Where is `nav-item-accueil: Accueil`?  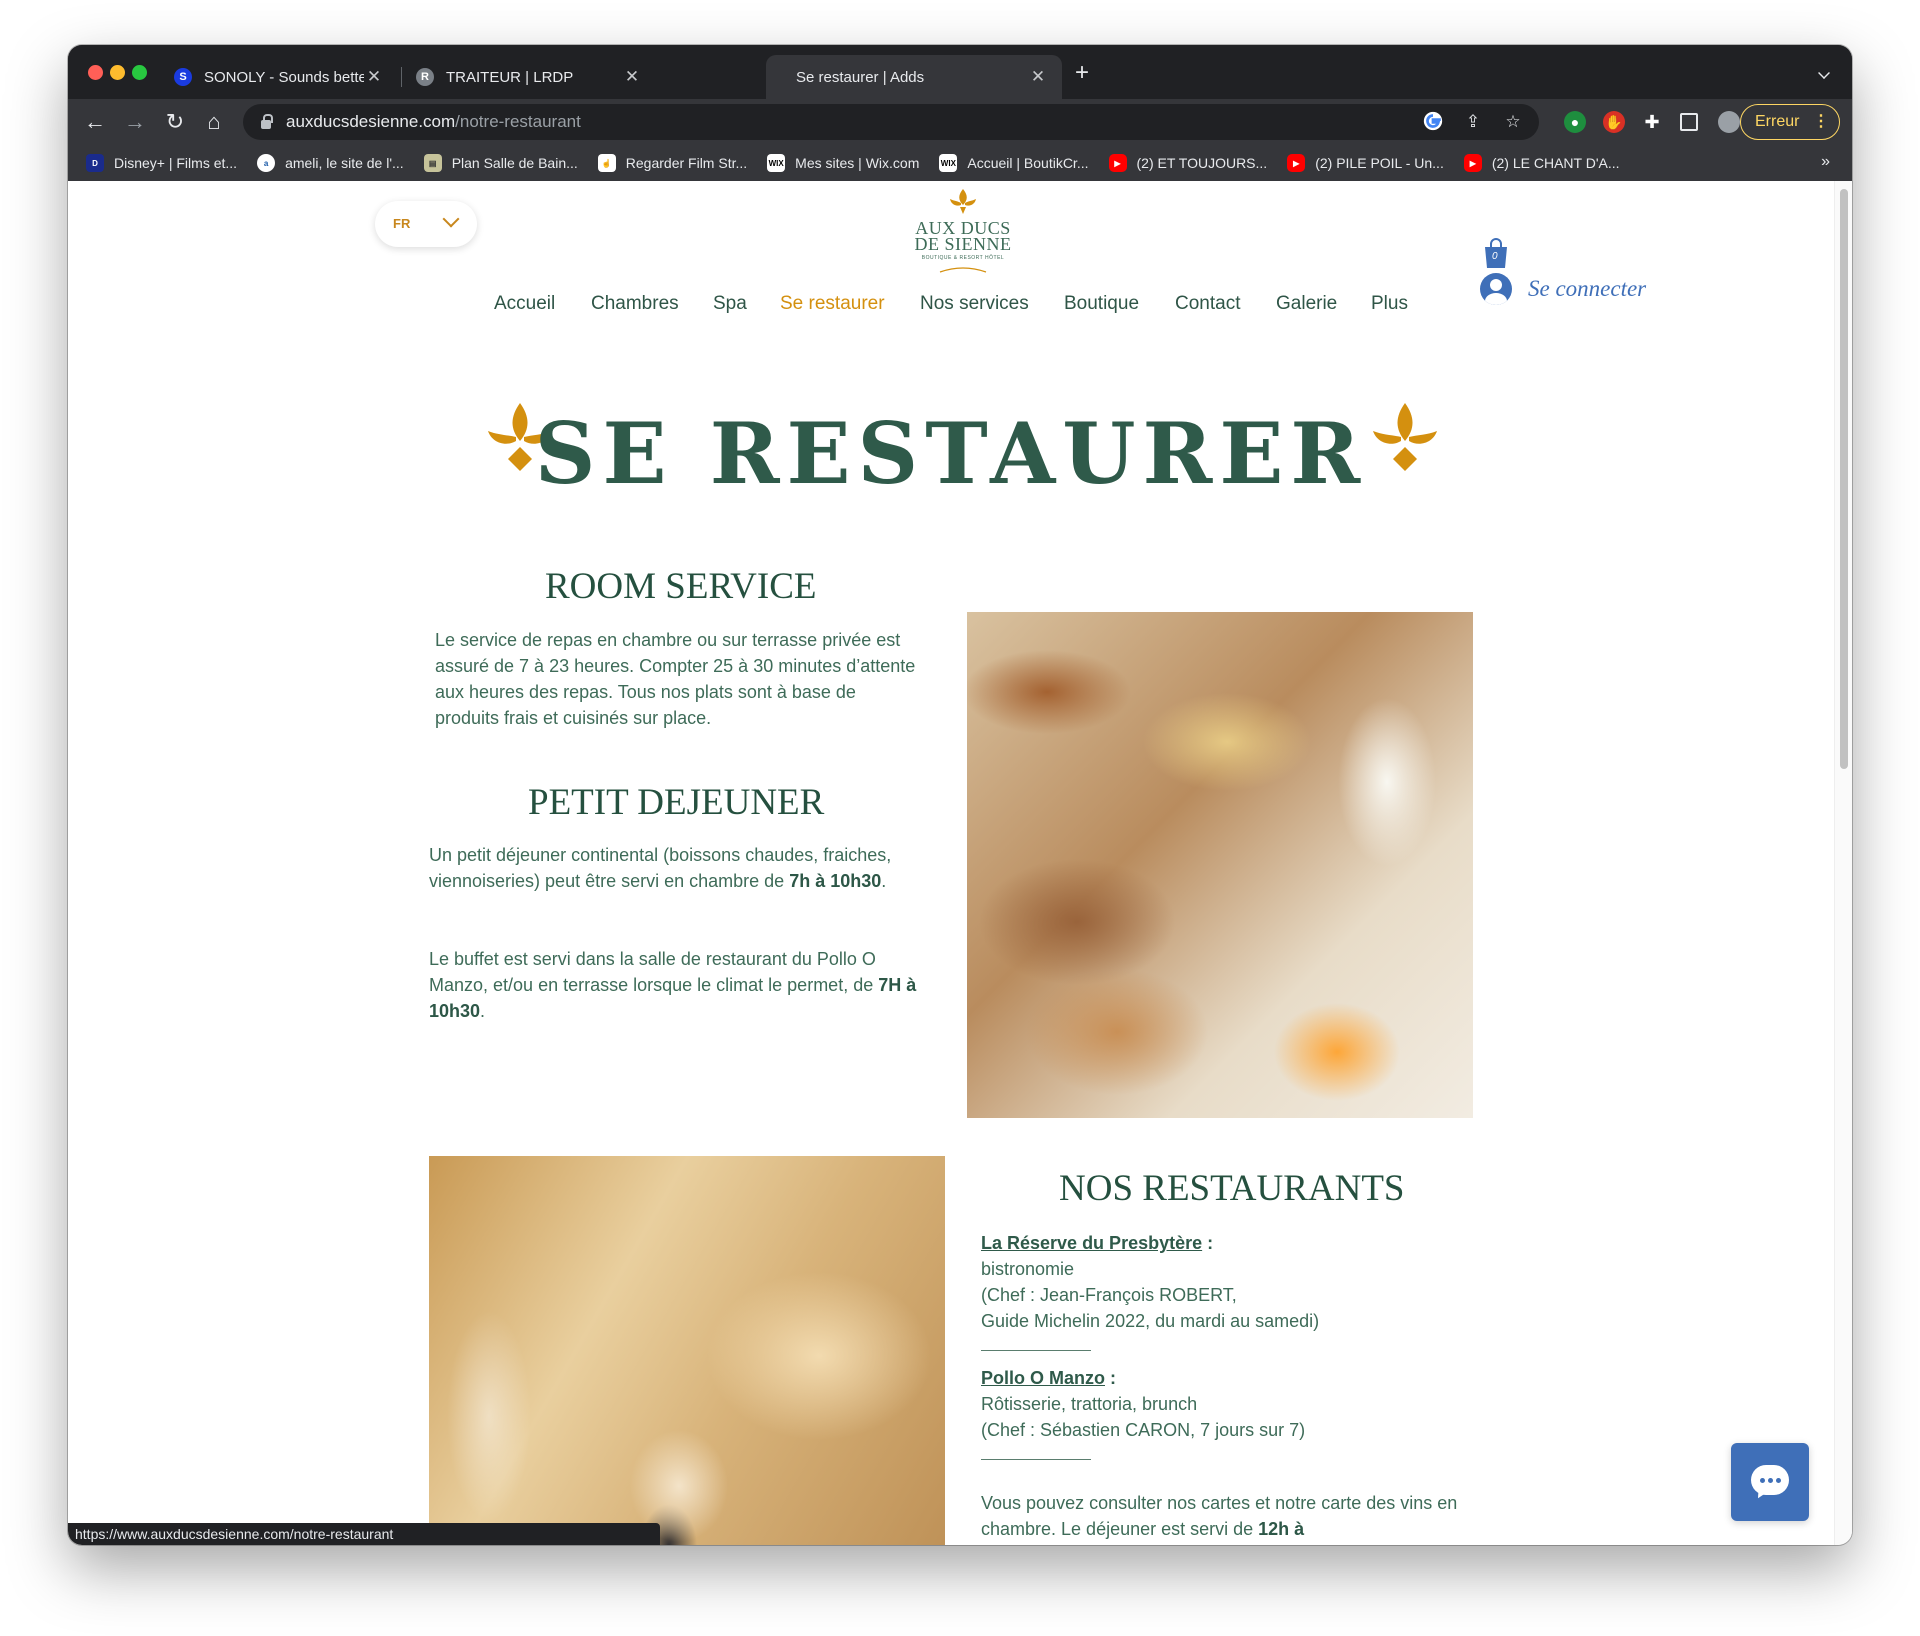 nav-item-accueil: Accueil is located at coordinates (524, 304).